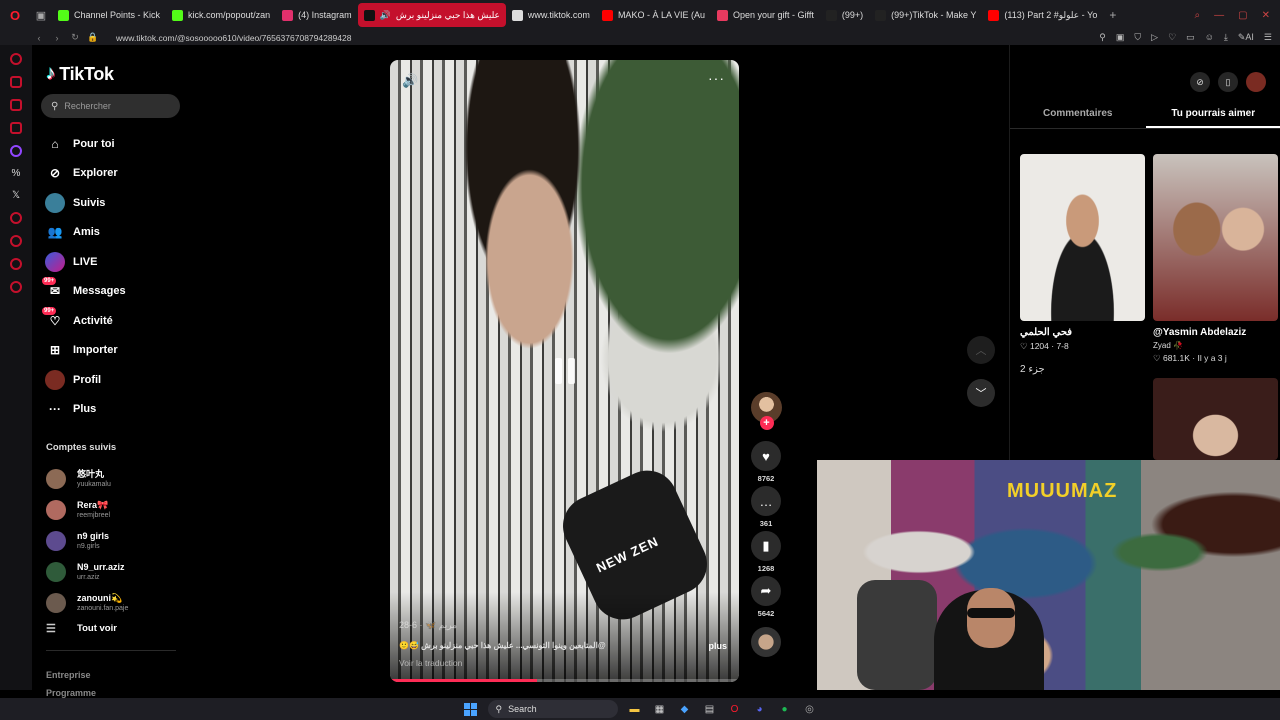  I want to click on nav-item-more: ··· Plus, so click(115, 410).